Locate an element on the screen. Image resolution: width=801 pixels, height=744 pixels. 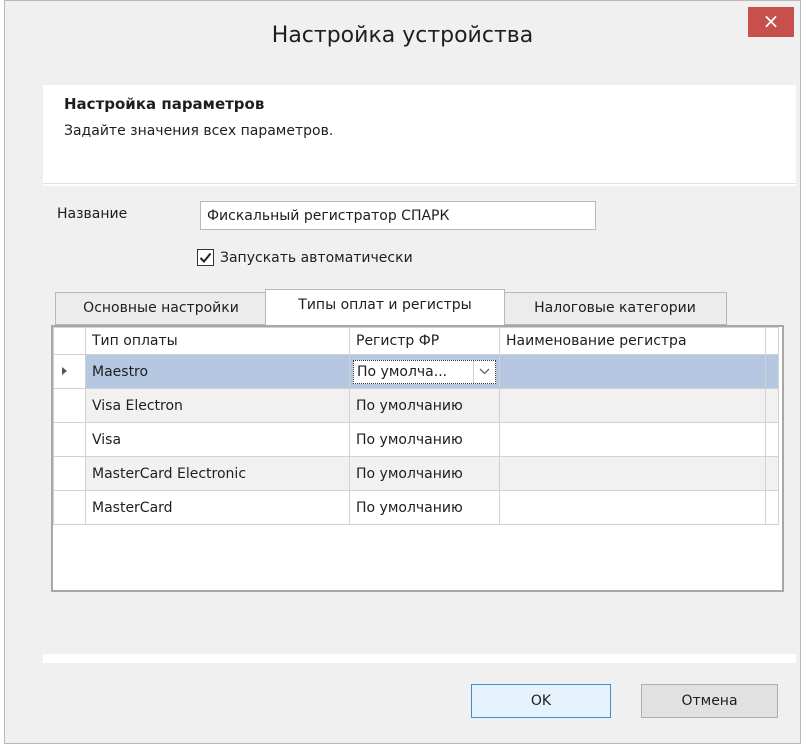
title-bar: Настройка устройства × is located at coordinates (402, 42).